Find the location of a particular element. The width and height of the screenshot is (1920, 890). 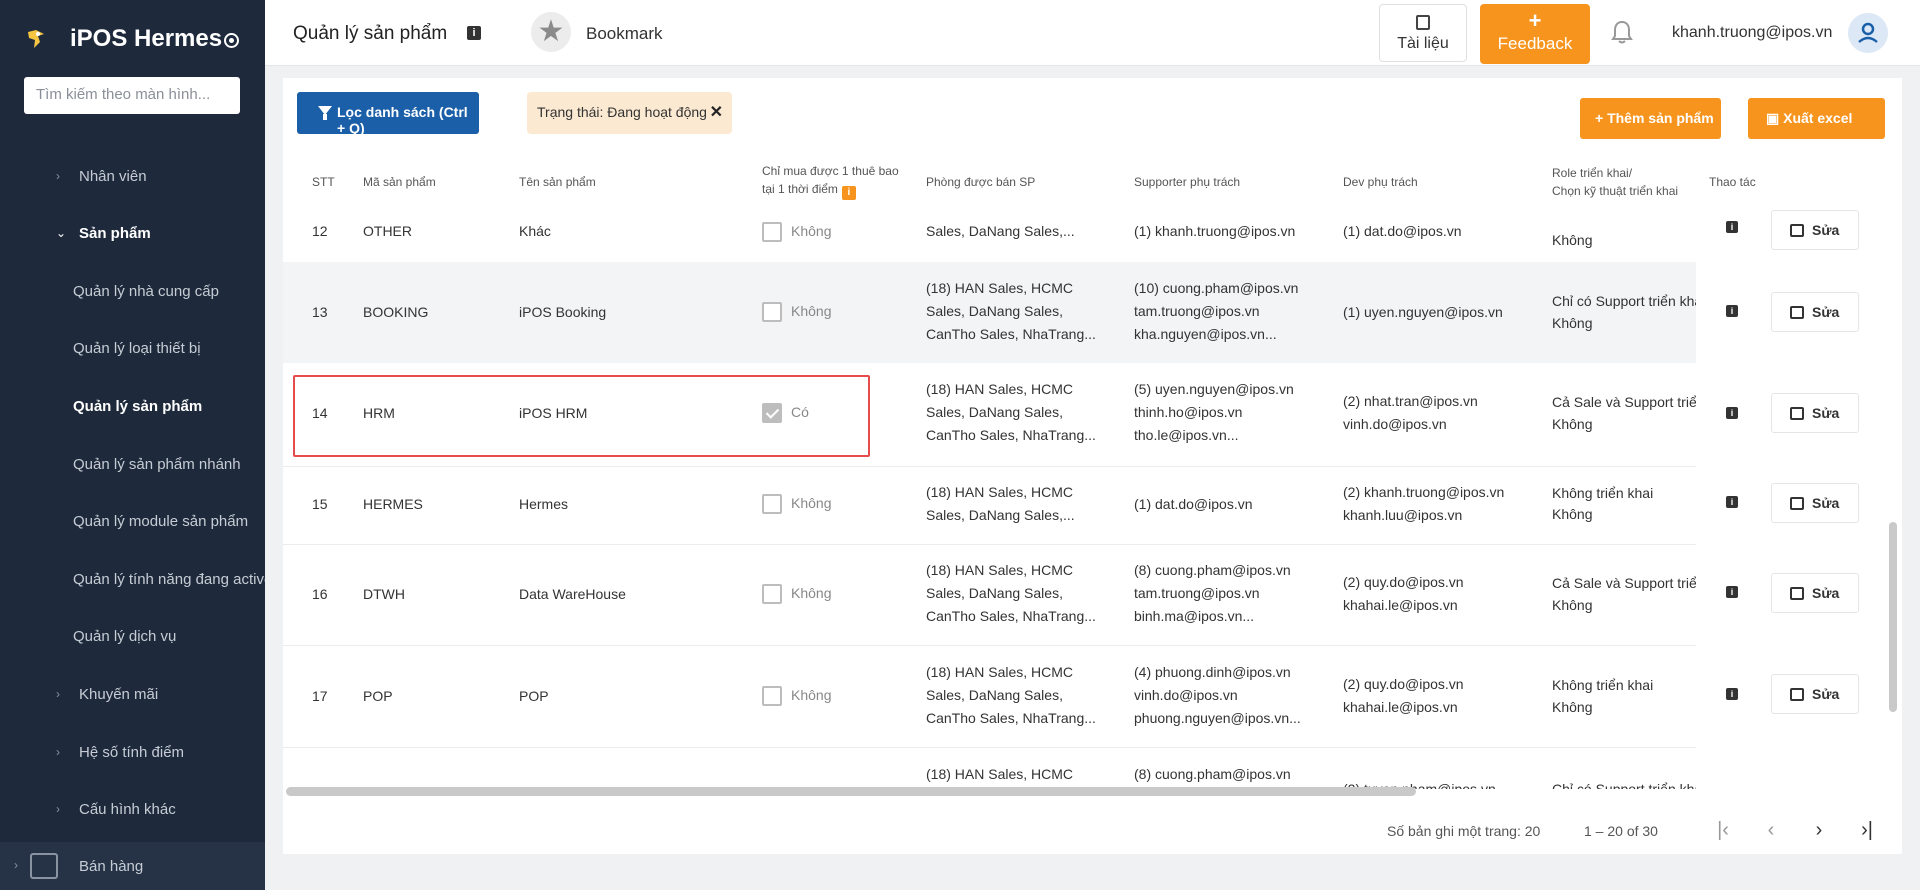

status-chip-label: Trạng thái: Đang hoạt động is located at coordinates (622, 112).